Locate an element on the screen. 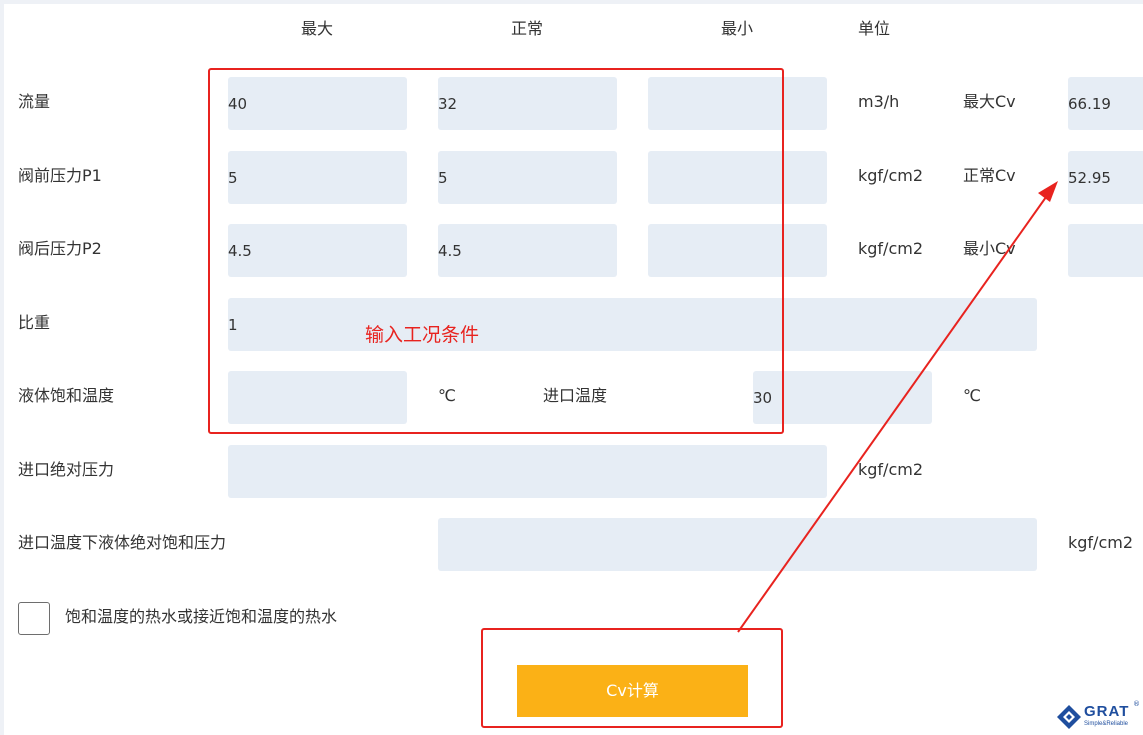  logo-brand: GRAT is located at coordinates (1107, 711).